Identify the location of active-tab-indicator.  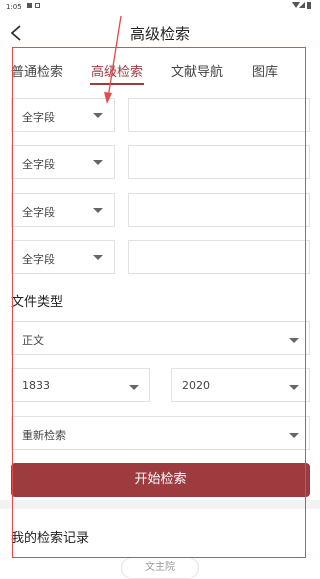
(117, 84).